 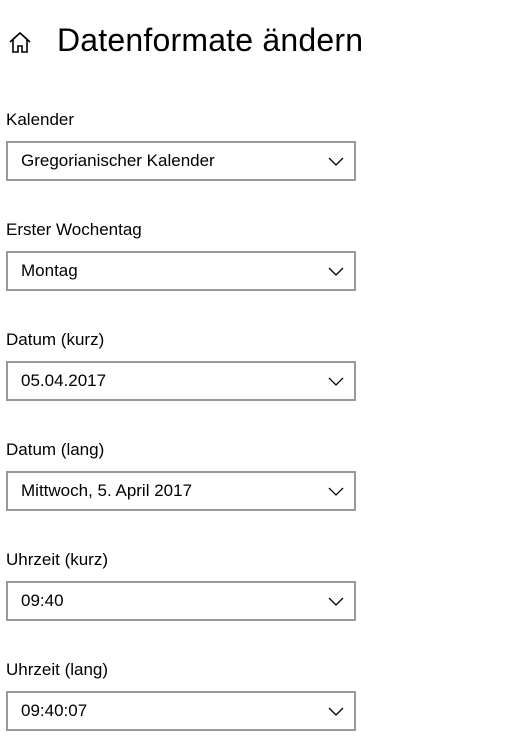 I want to click on home-icon, so click(x=20, y=43).